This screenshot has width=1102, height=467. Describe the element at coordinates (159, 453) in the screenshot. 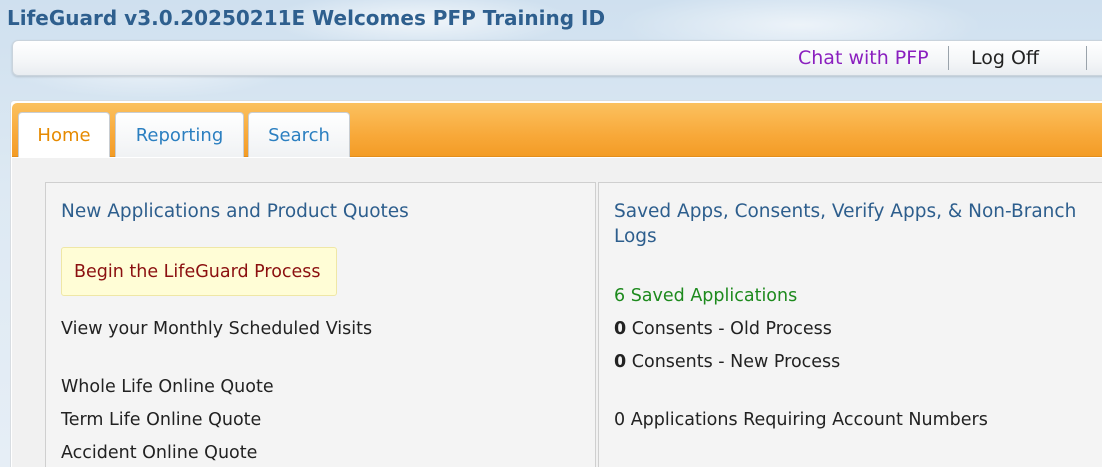

I see `accident-quote-link: Accident Online Quote` at that location.